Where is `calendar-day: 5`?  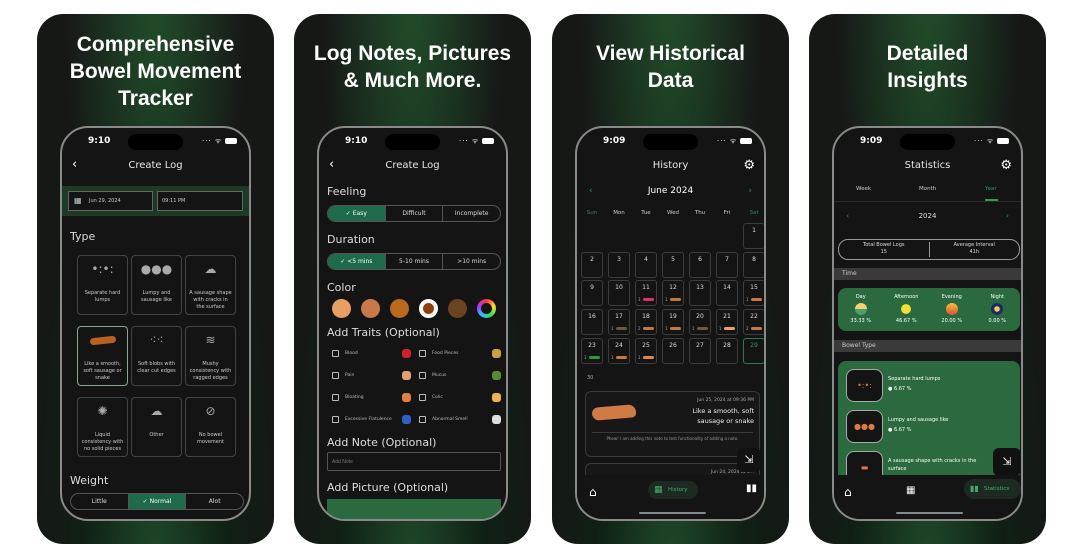
calendar-day: 5 is located at coordinates (673, 264).